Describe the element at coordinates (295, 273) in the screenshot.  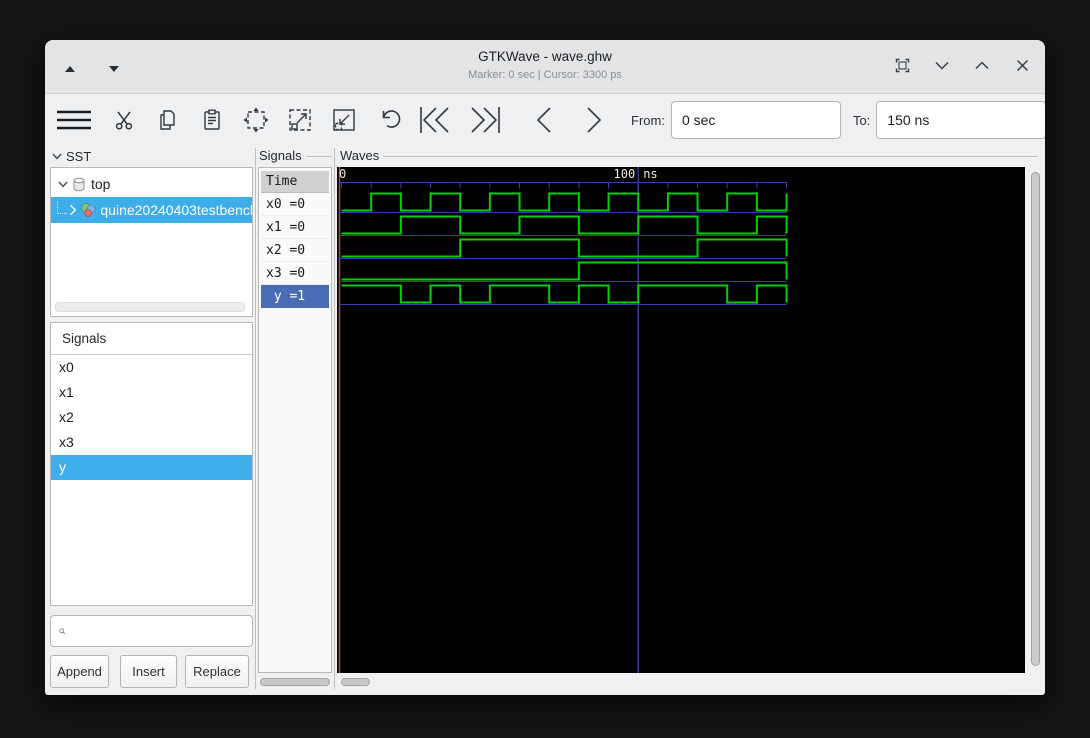
I see `signal-row-x3: x3 =0` at that location.